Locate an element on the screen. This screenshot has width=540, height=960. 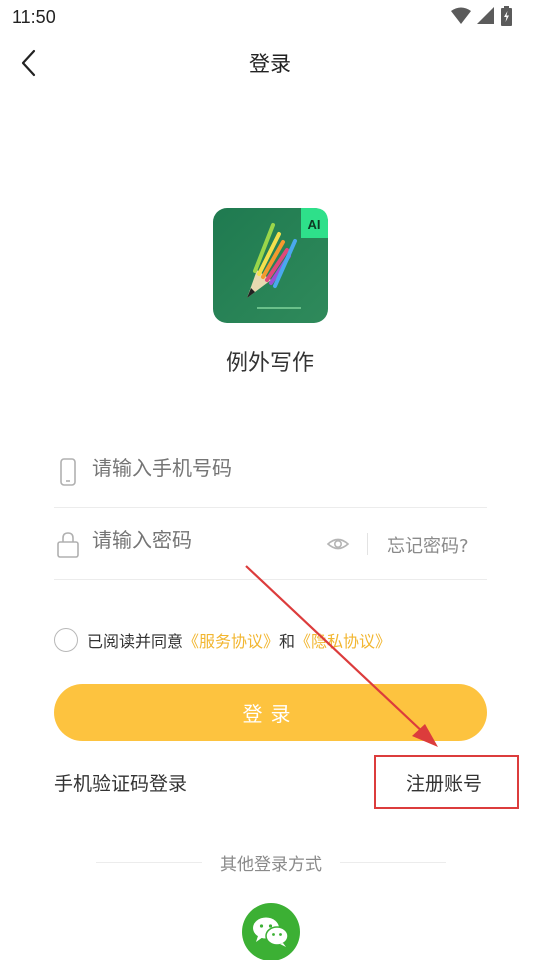
status-icons is located at coordinates (481, 16).